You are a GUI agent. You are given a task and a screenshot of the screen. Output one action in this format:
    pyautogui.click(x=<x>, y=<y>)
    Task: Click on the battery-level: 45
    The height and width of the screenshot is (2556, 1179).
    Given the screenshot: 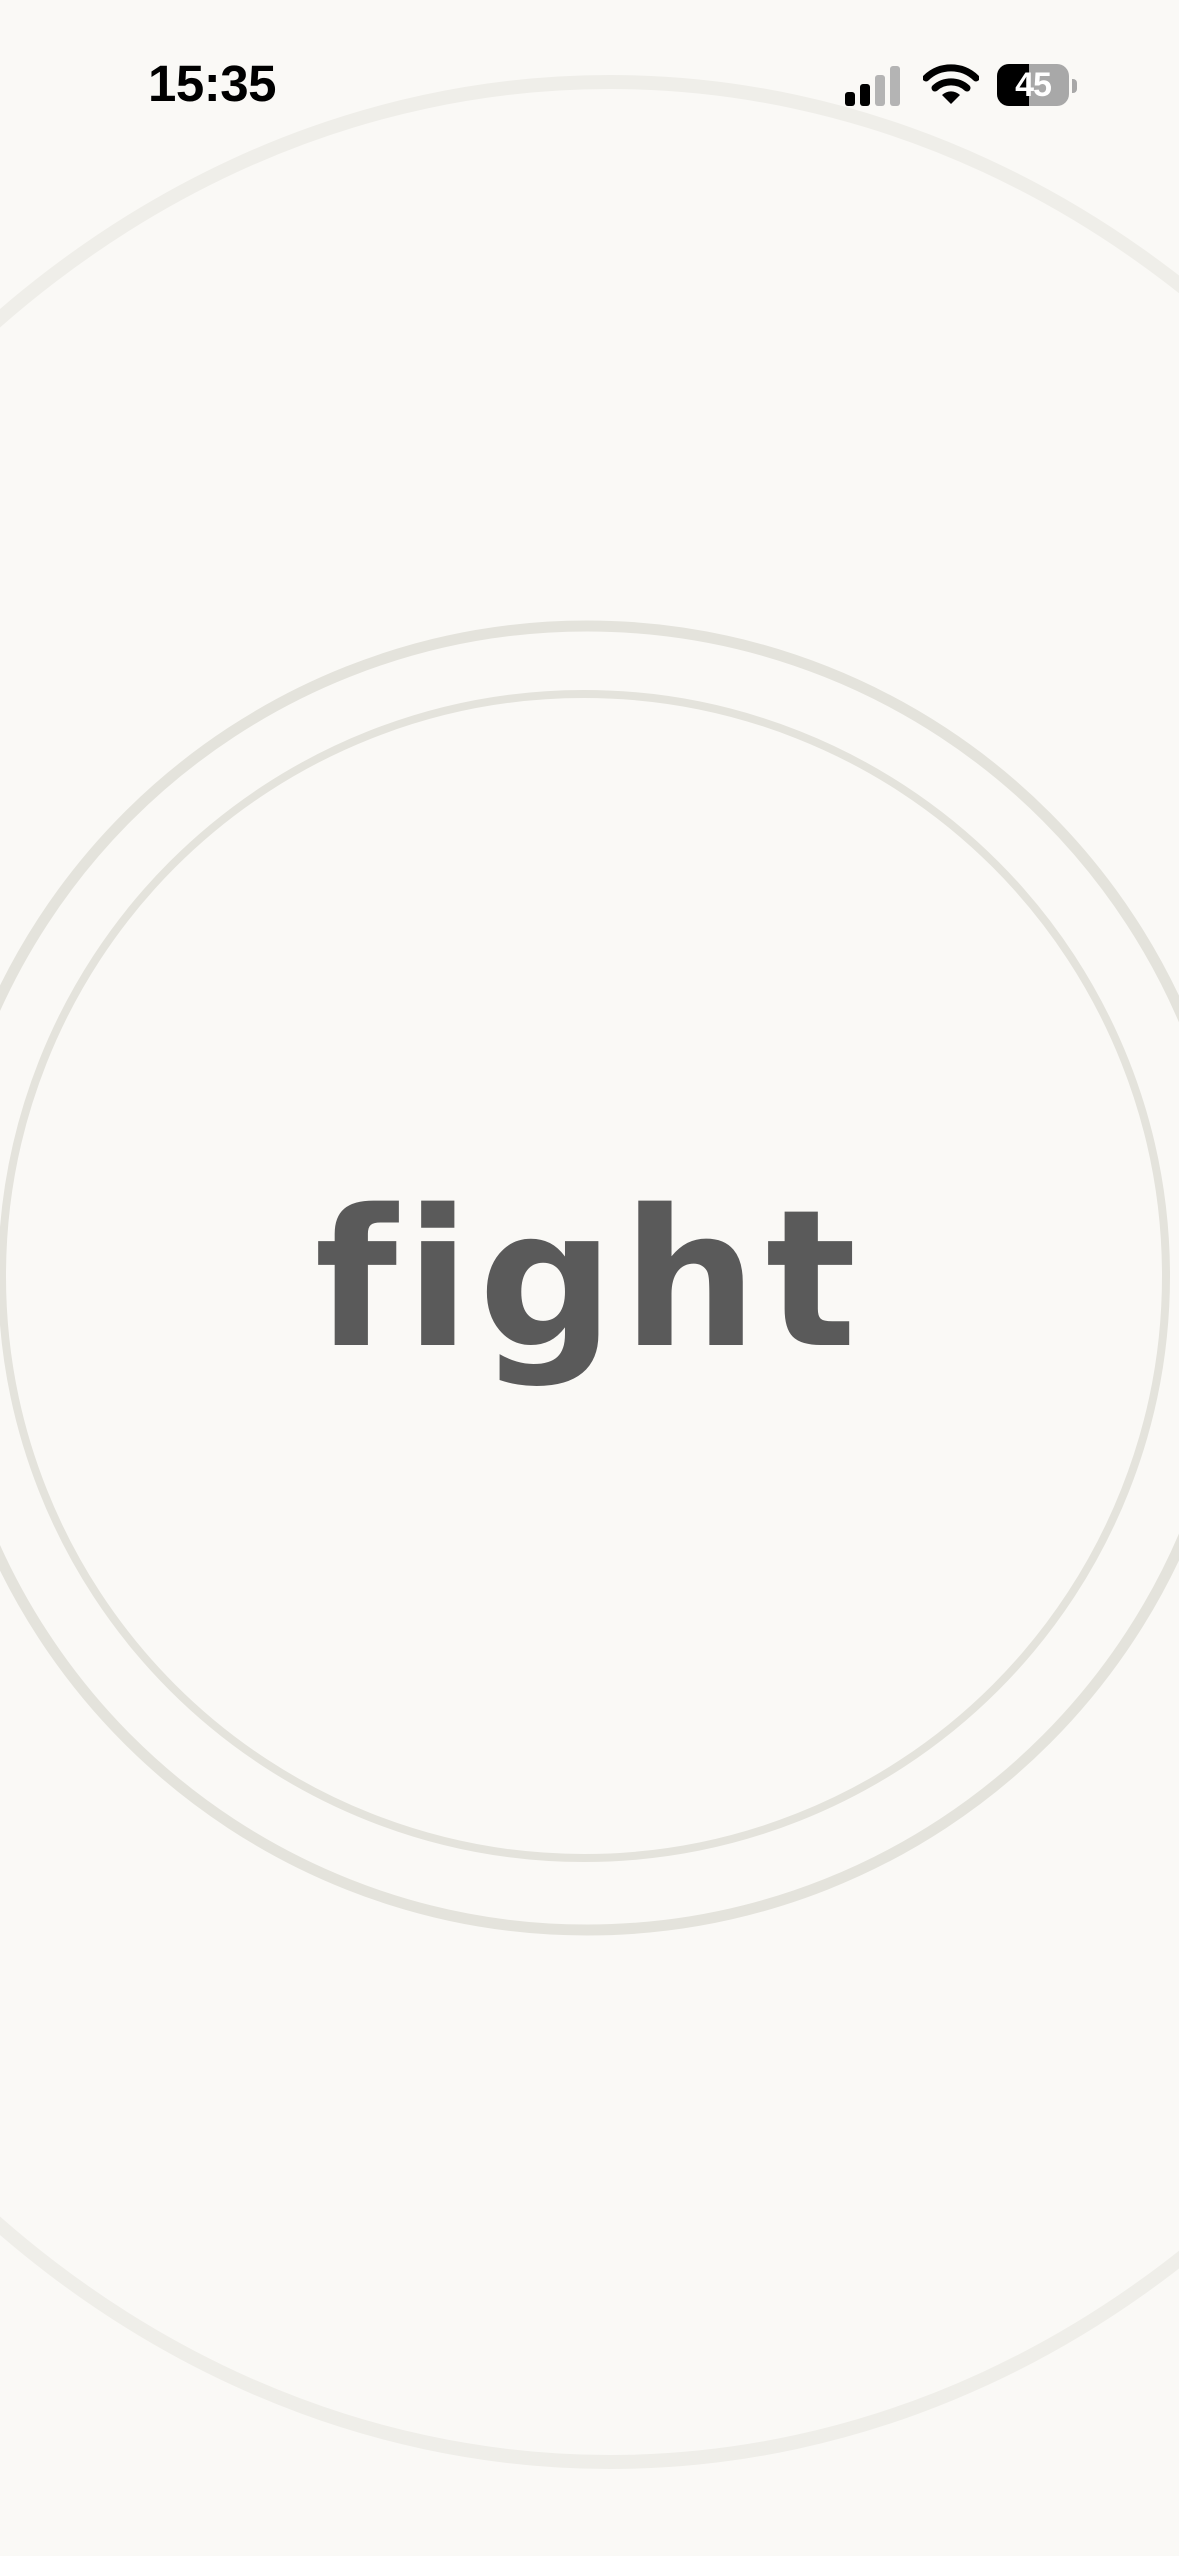 What is the action you would take?
    pyautogui.click(x=1033, y=85)
    